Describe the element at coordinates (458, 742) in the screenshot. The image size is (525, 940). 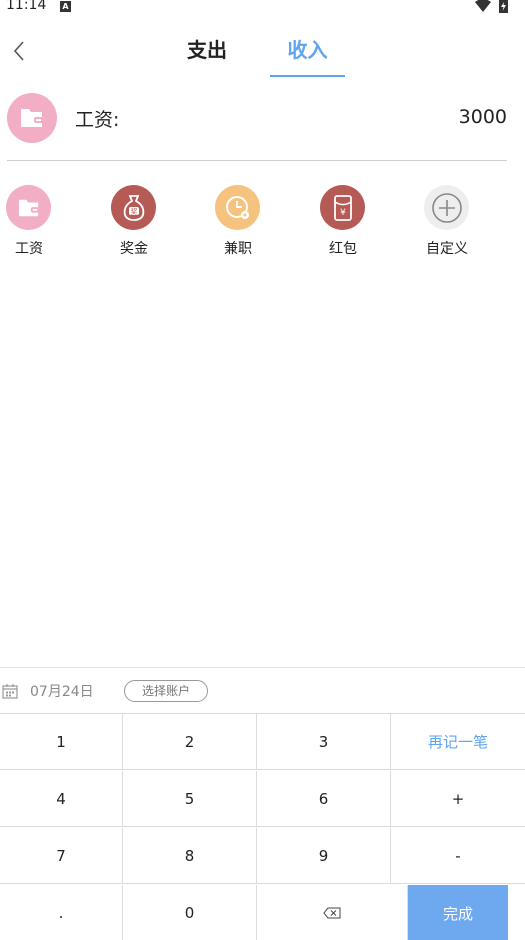
I see `record-another-button: 再记一笔` at that location.